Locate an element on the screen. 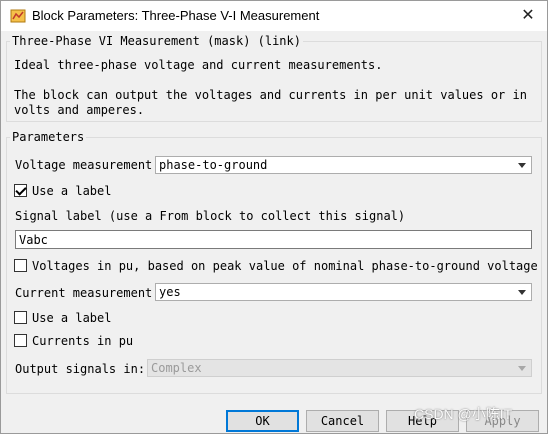  currents-in-pu-label: Currents in pu is located at coordinates (83, 341).